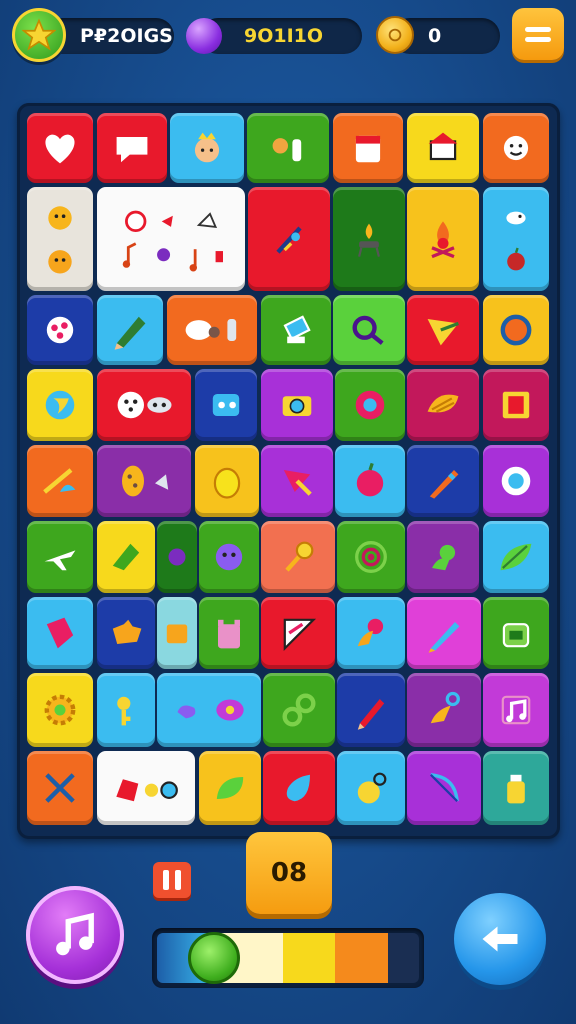 This screenshot has width=576, height=1024. I want to click on tile-lemon, so click(227, 481).